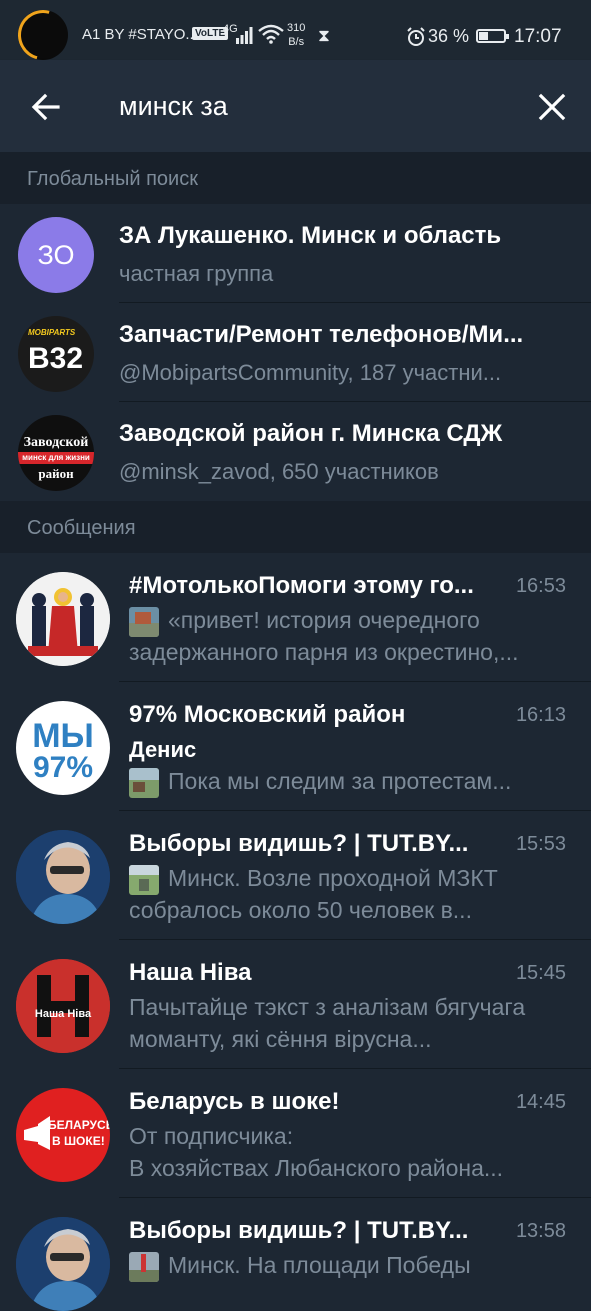 The width and height of the screenshot is (591, 1311). I want to click on arrow-left-icon, so click(46, 107).